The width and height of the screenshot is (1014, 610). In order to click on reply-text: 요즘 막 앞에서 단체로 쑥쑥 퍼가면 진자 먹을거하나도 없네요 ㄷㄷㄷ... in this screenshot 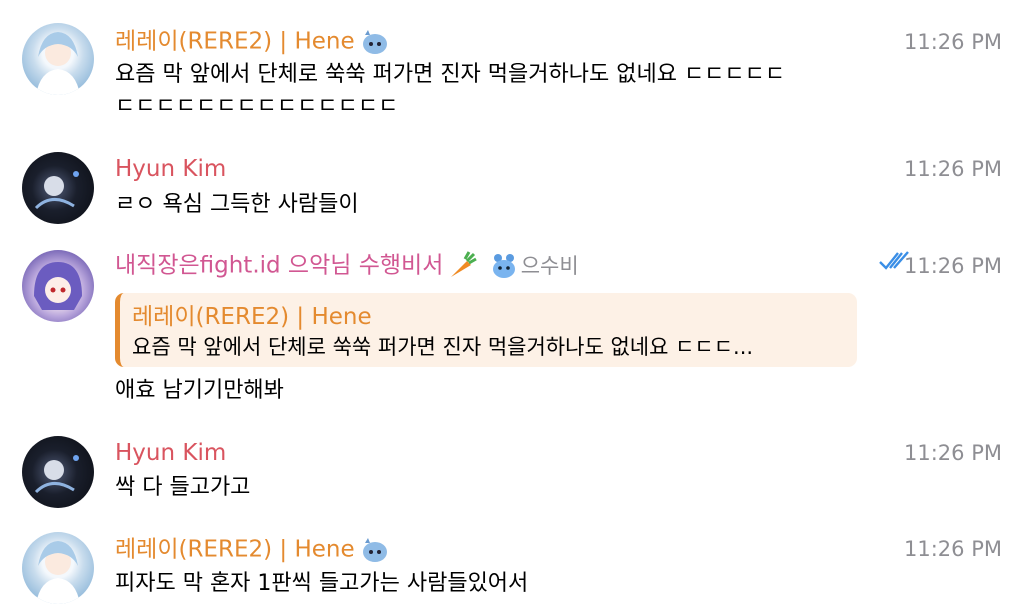, I will do `click(443, 347)`.